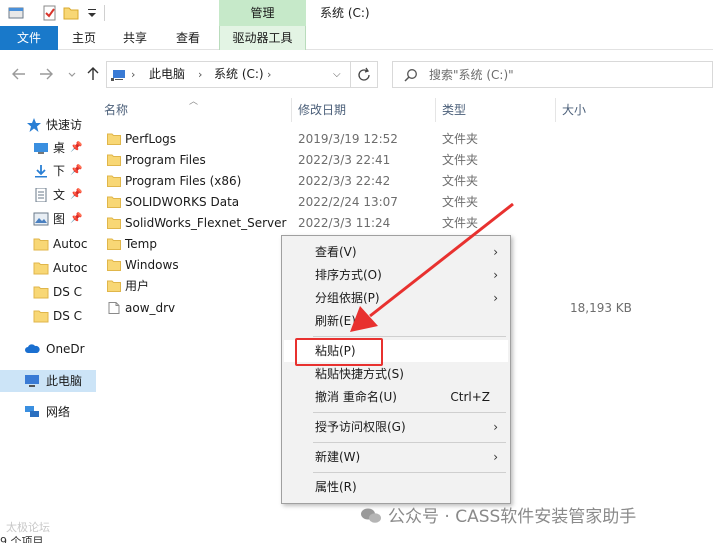  What do you see at coordinates (93, 74) in the screenshot?
I see `up-arrow-icon` at bounding box center [93, 74].